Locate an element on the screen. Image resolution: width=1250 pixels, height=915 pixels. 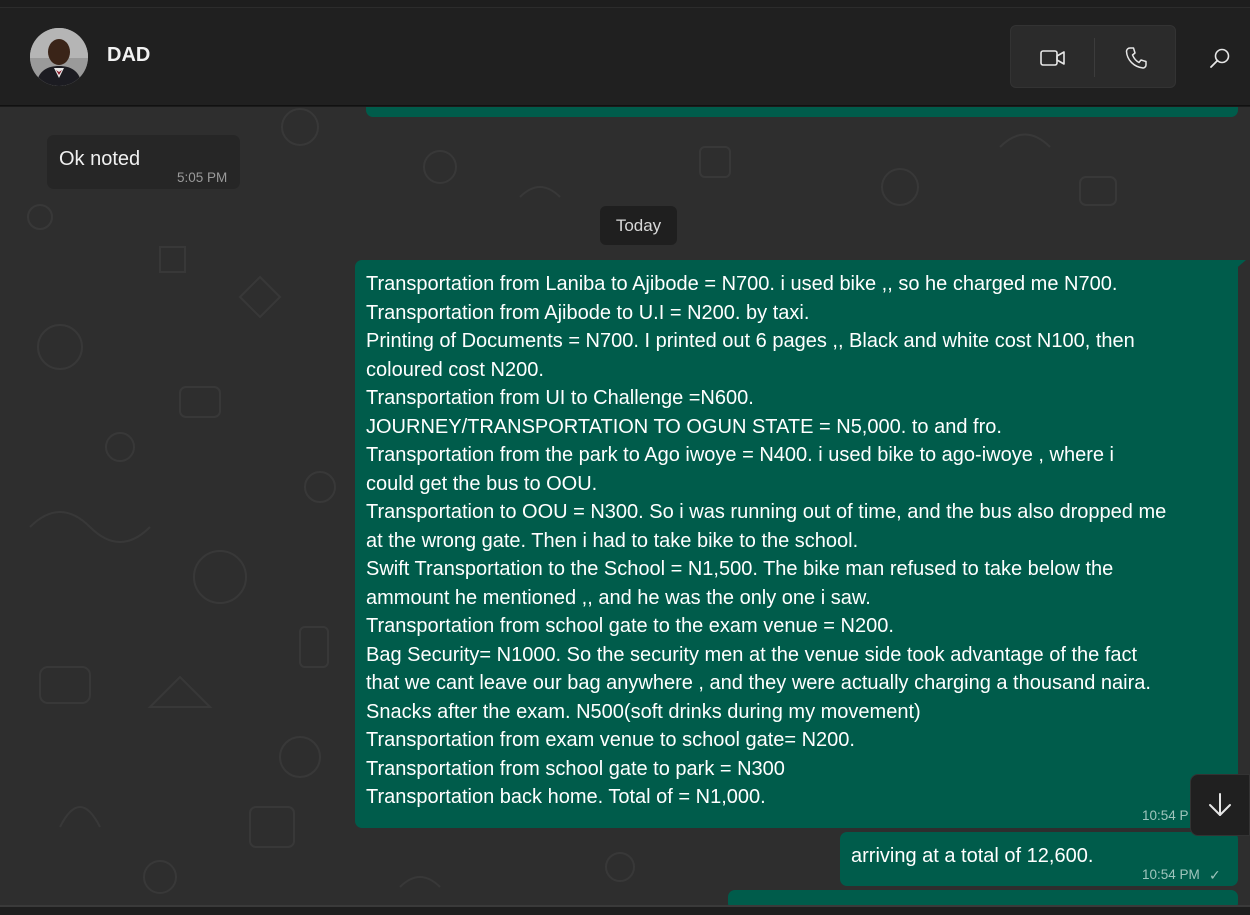
search-icon is located at coordinates (1220, 58).